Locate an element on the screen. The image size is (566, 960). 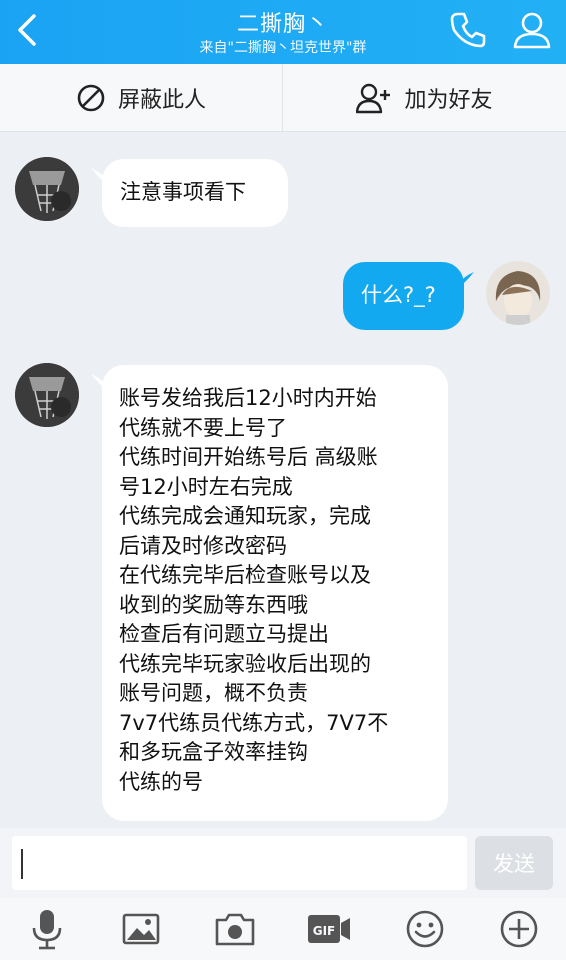
block-icon is located at coordinates (91, 97).